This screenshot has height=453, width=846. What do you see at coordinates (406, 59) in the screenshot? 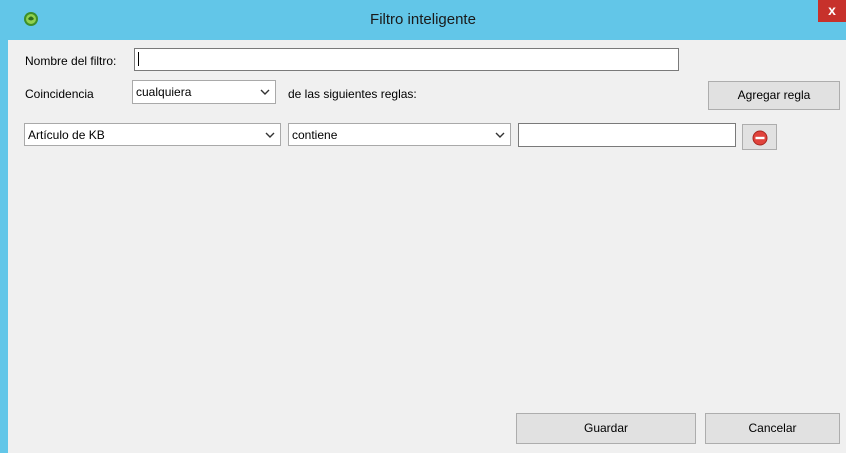
I see `filter-name-input` at bounding box center [406, 59].